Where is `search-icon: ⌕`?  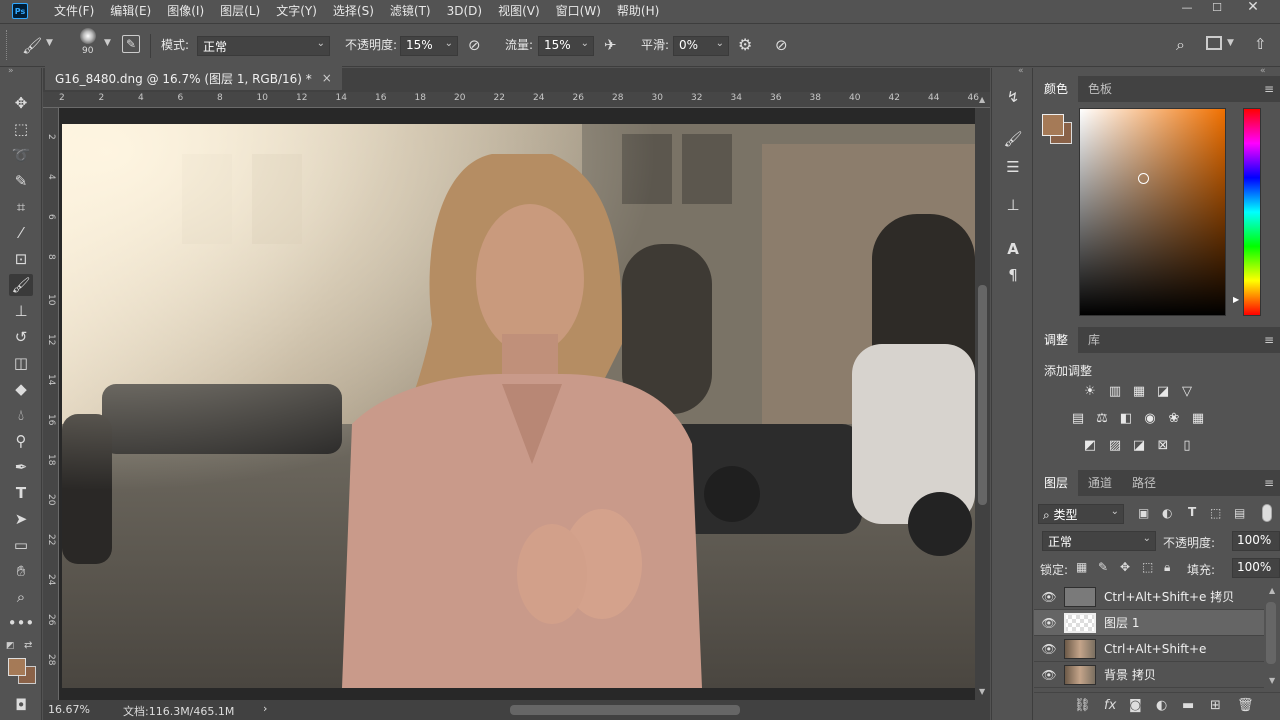
search-icon: ⌕ is located at coordinates (1180, 45).